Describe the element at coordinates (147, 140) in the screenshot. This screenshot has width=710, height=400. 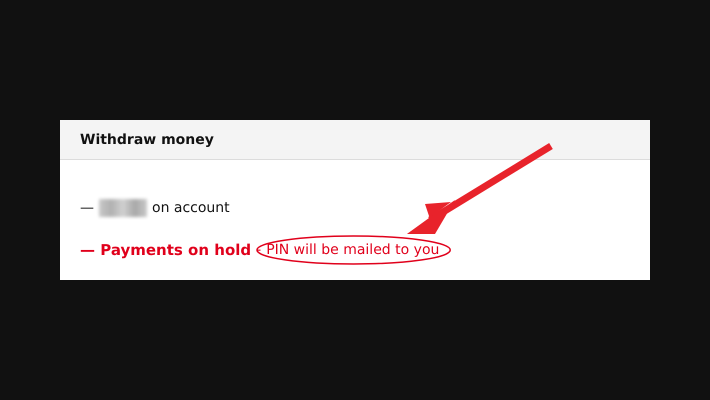
I see `card-title: Withdraw money` at that location.